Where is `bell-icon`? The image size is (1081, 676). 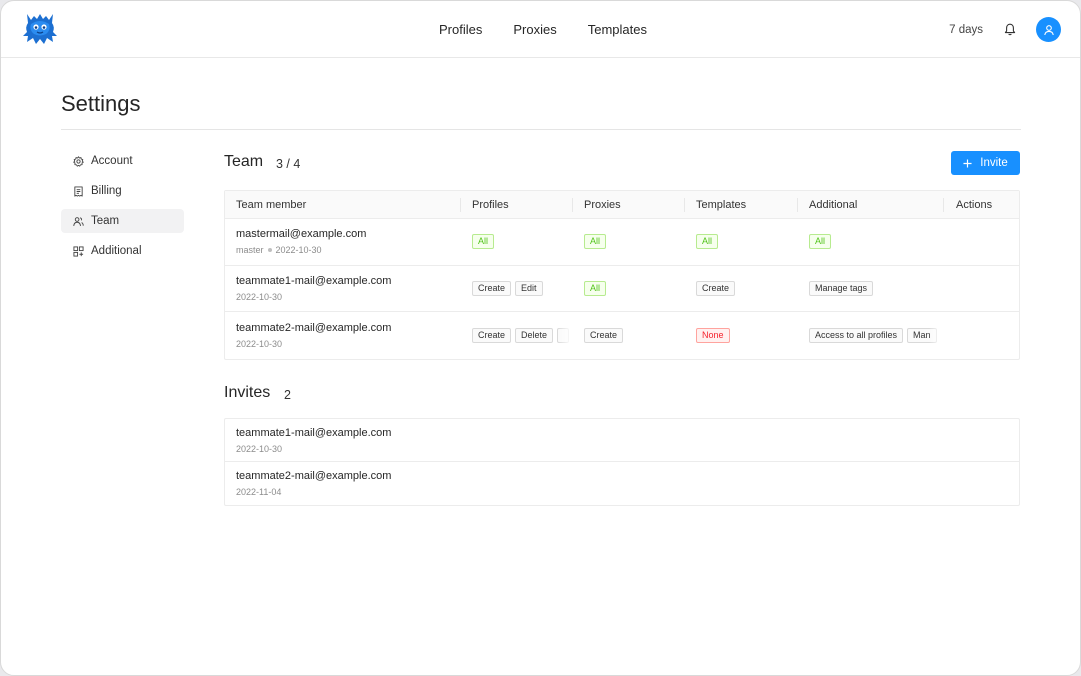 bell-icon is located at coordinates (1010, 30).